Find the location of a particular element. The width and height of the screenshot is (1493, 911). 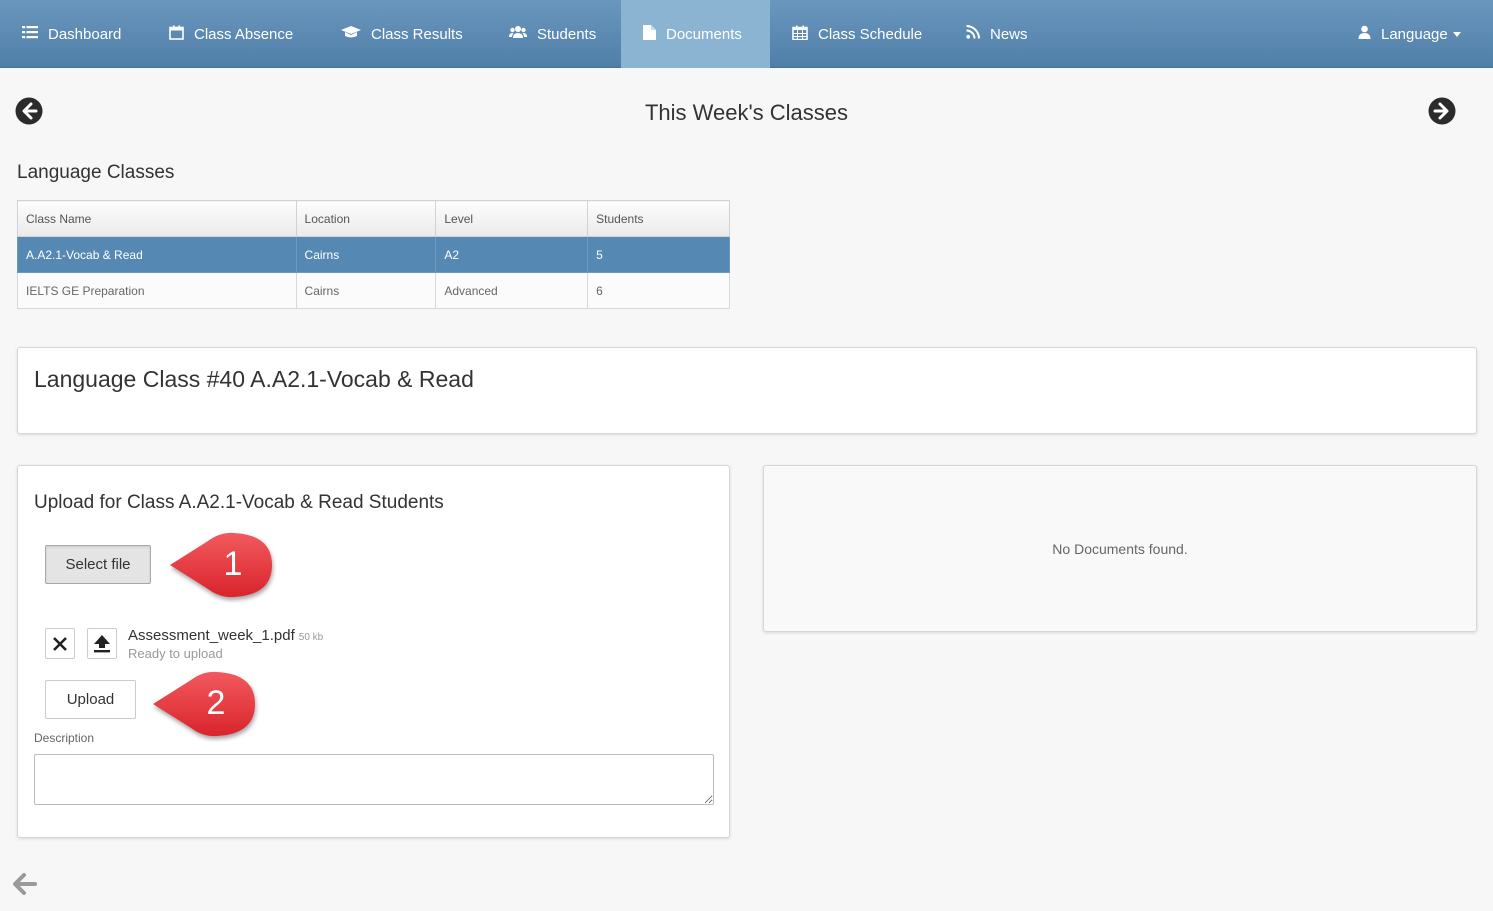

nav-item-news: News is located at coordinates (997, 34).